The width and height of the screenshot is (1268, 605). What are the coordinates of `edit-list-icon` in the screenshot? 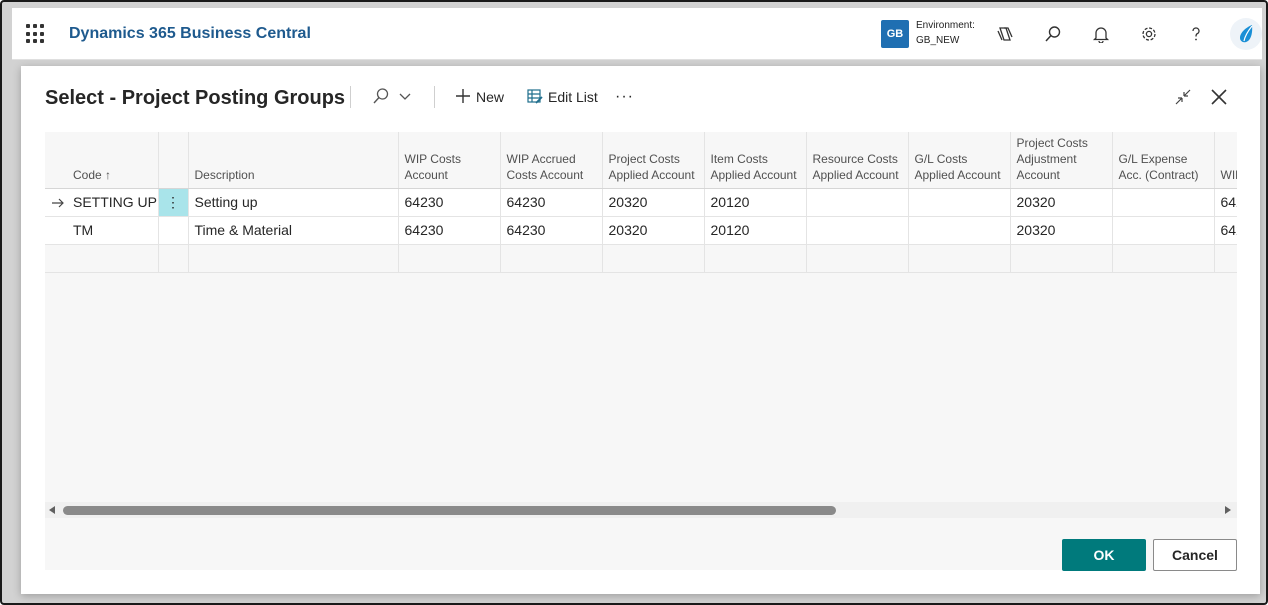 It's located at (537, 97).